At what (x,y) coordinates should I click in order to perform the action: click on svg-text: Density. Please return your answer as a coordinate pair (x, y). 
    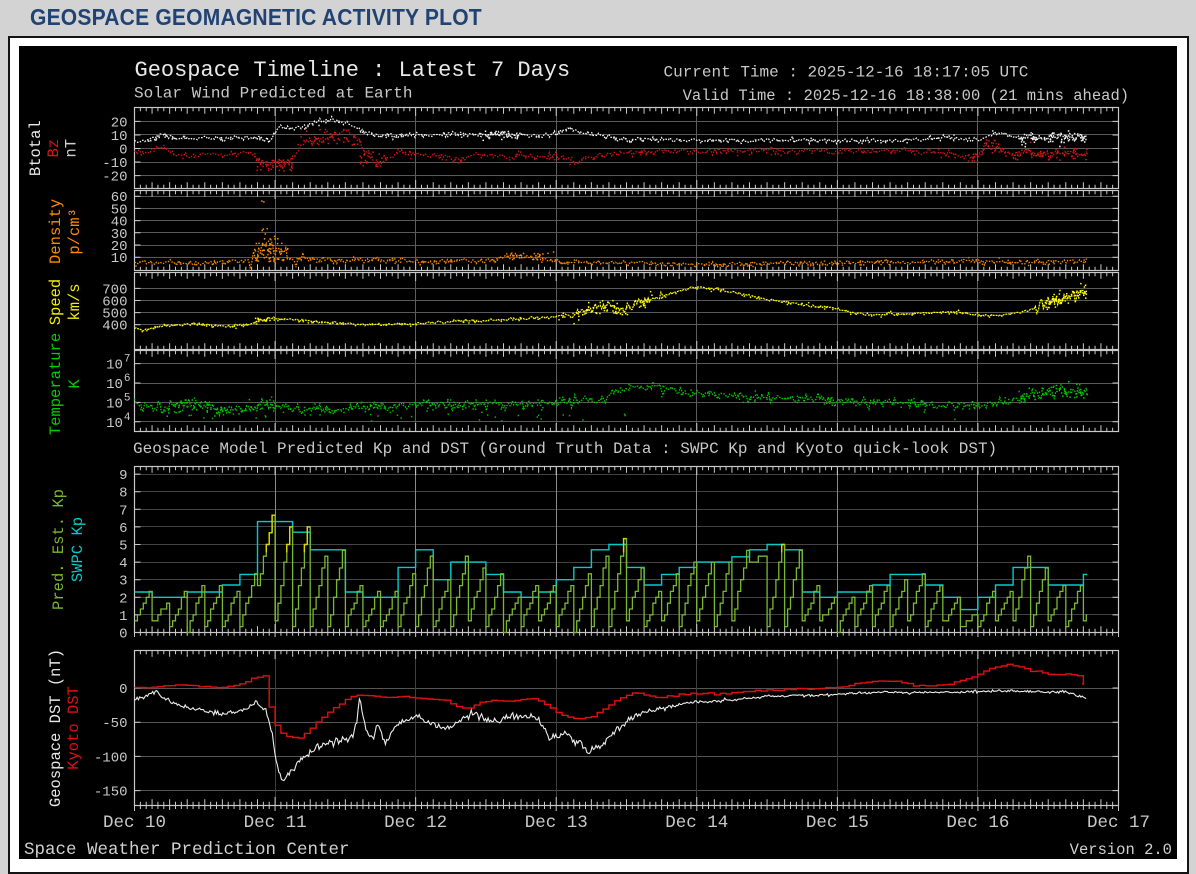
    Looking at the image, I should click on (56, 231).